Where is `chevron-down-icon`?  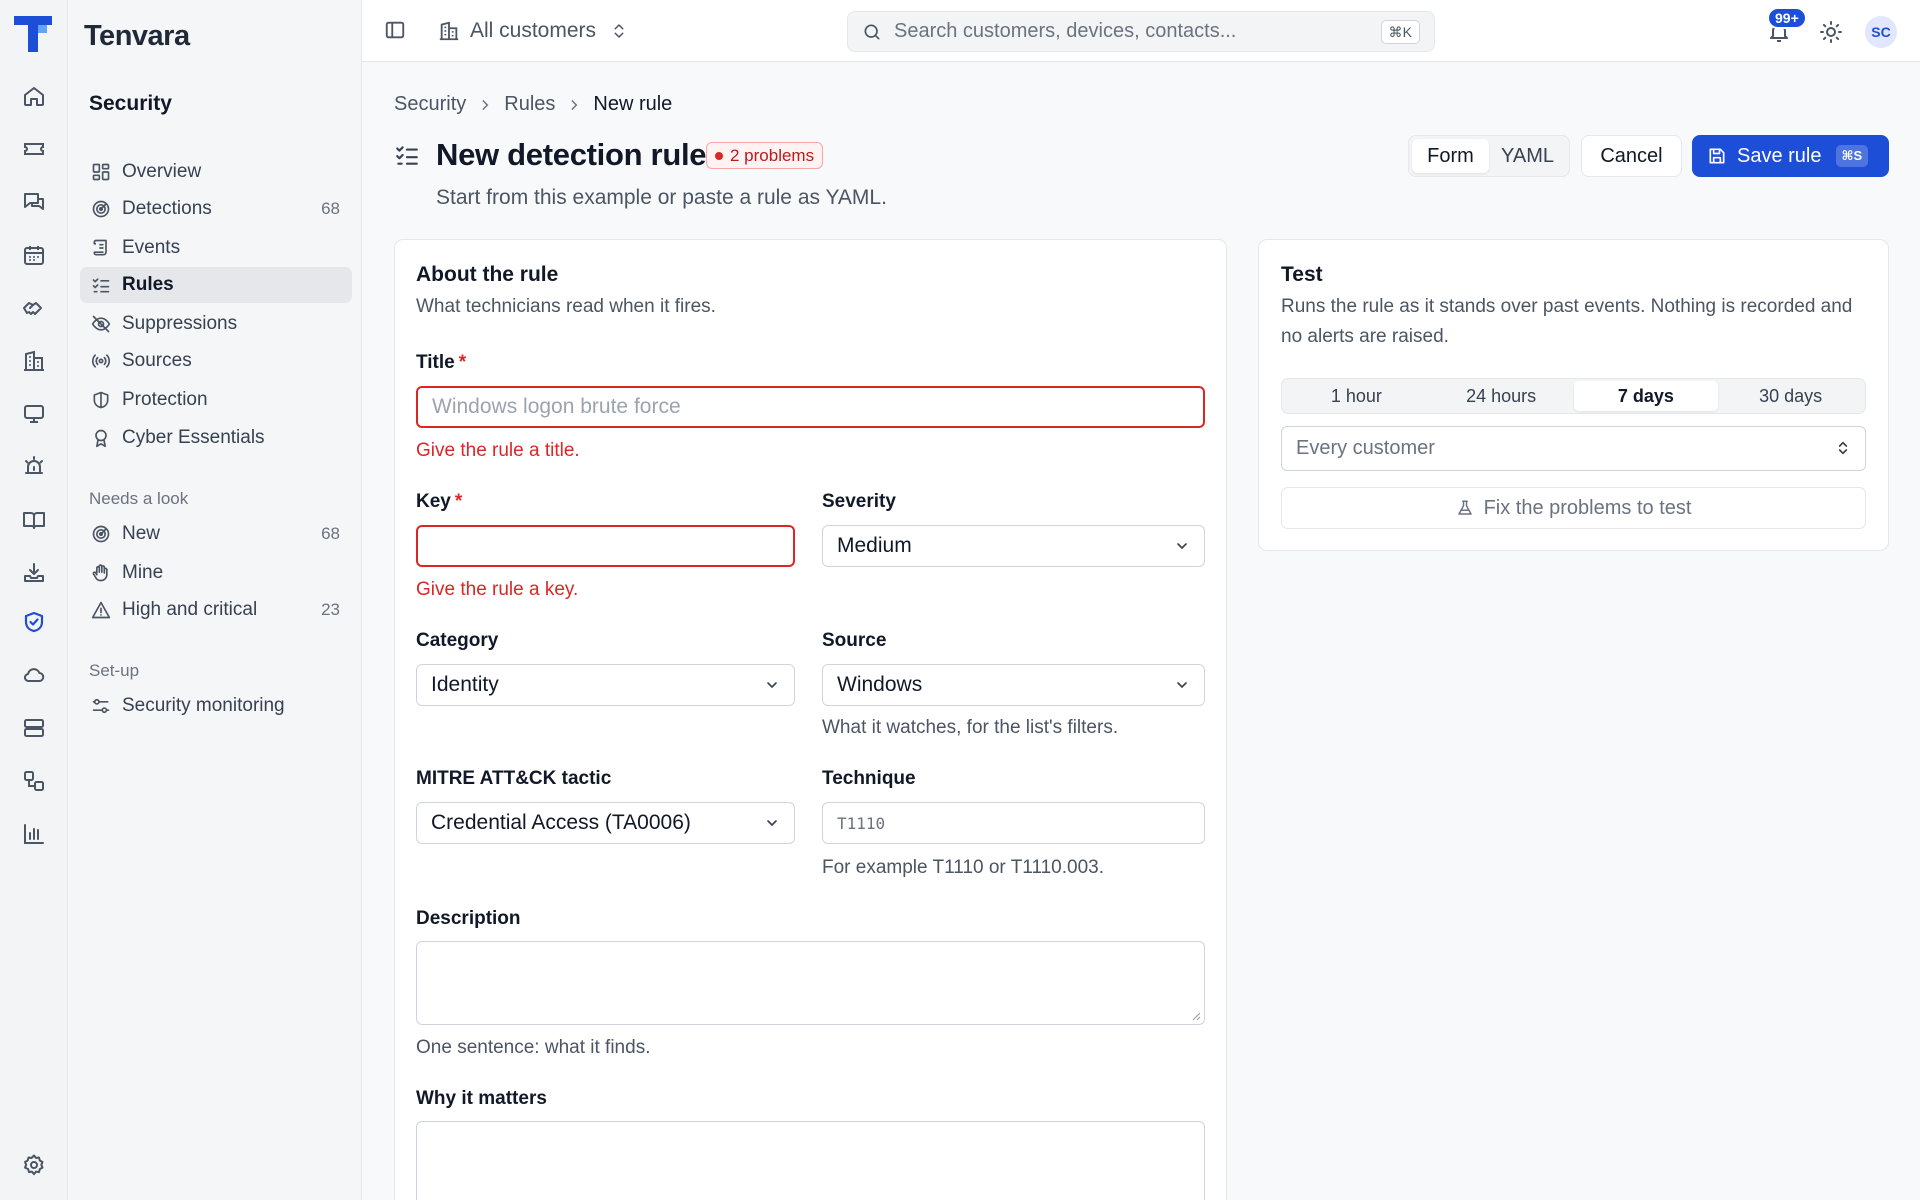
chevron-down-icon is located at coordinates (772, 685).